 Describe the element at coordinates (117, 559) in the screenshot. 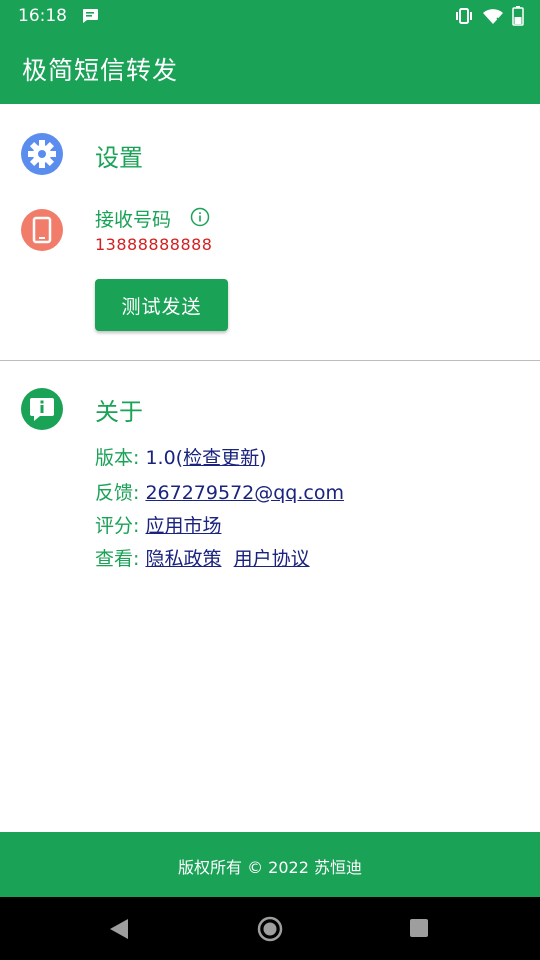

I see `view-label: 查看:` at that location.